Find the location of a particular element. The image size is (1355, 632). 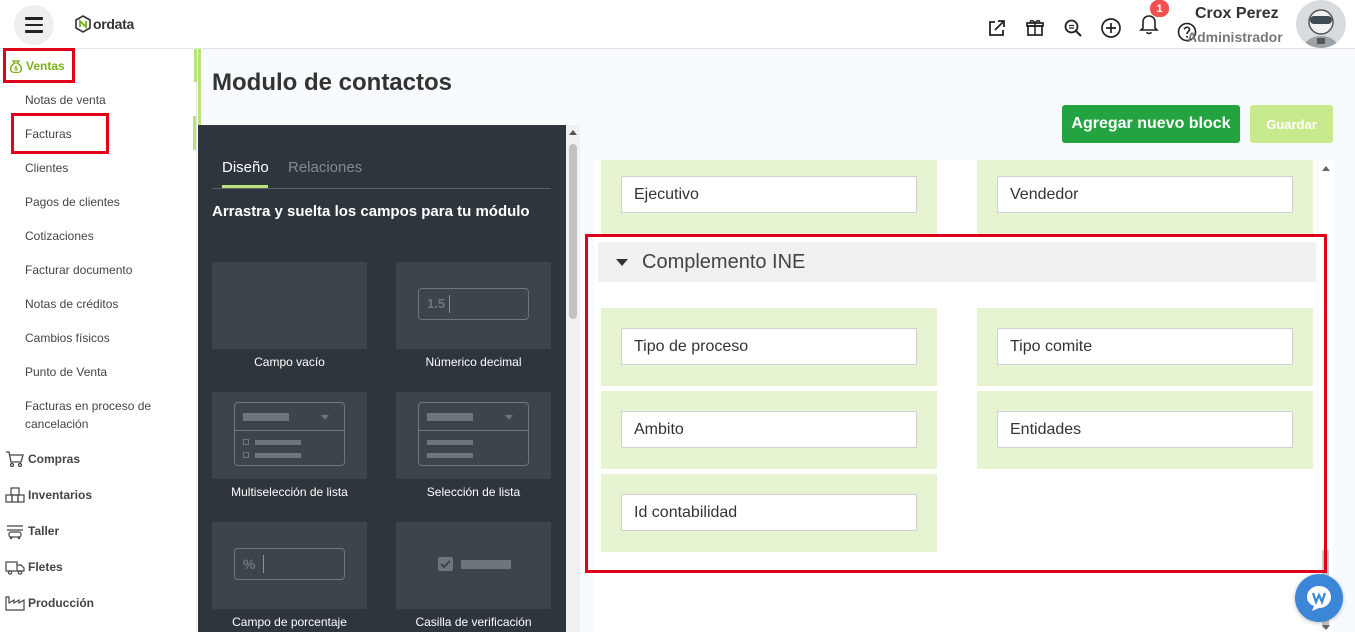

sidebar-group-produccion: Producción is located at coordinates (49, 603).